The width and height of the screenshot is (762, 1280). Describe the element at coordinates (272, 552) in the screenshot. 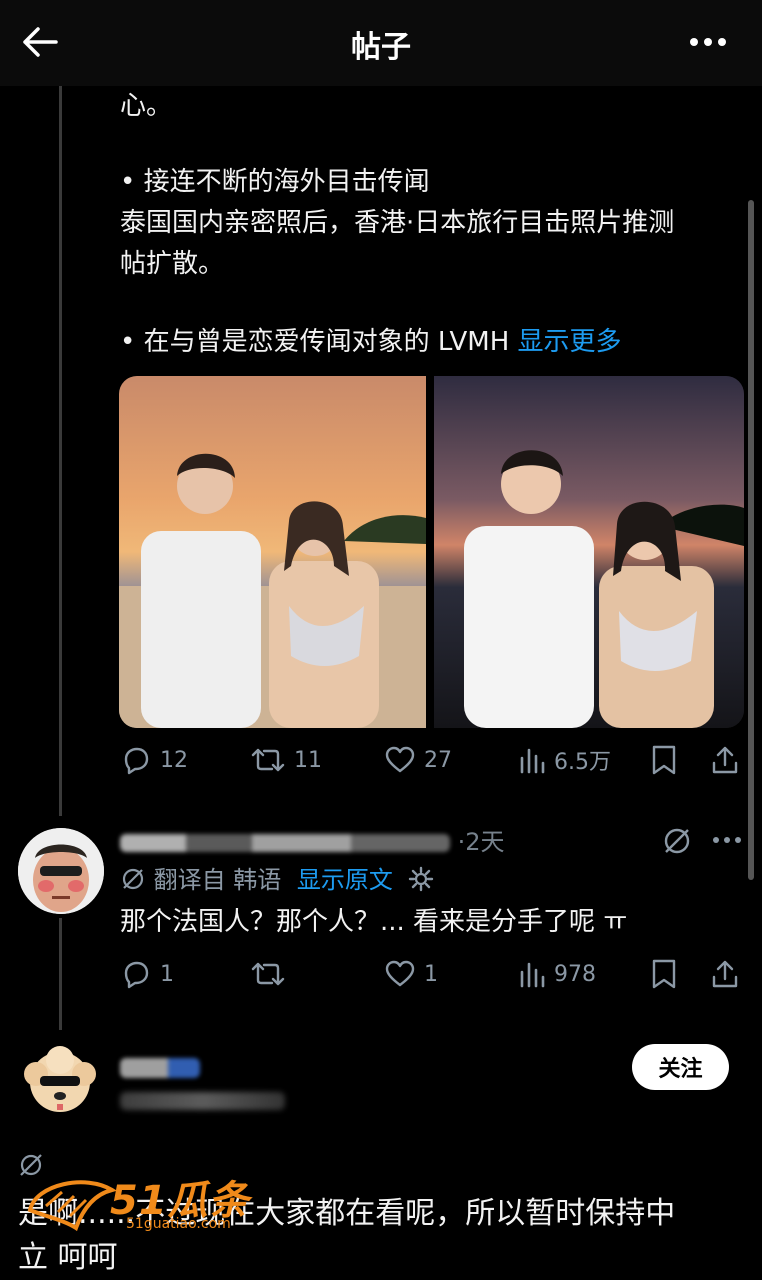

I see `photo-left` at that location.